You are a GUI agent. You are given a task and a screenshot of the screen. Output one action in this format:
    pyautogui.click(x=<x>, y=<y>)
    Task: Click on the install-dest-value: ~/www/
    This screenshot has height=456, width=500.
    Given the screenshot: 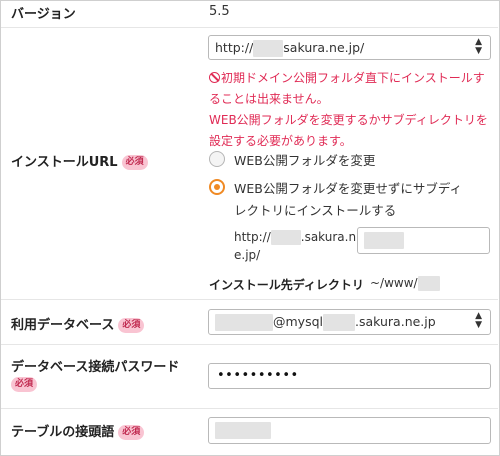 What is the action you would take?
    pyautogui.click(x=405, y=283)
    